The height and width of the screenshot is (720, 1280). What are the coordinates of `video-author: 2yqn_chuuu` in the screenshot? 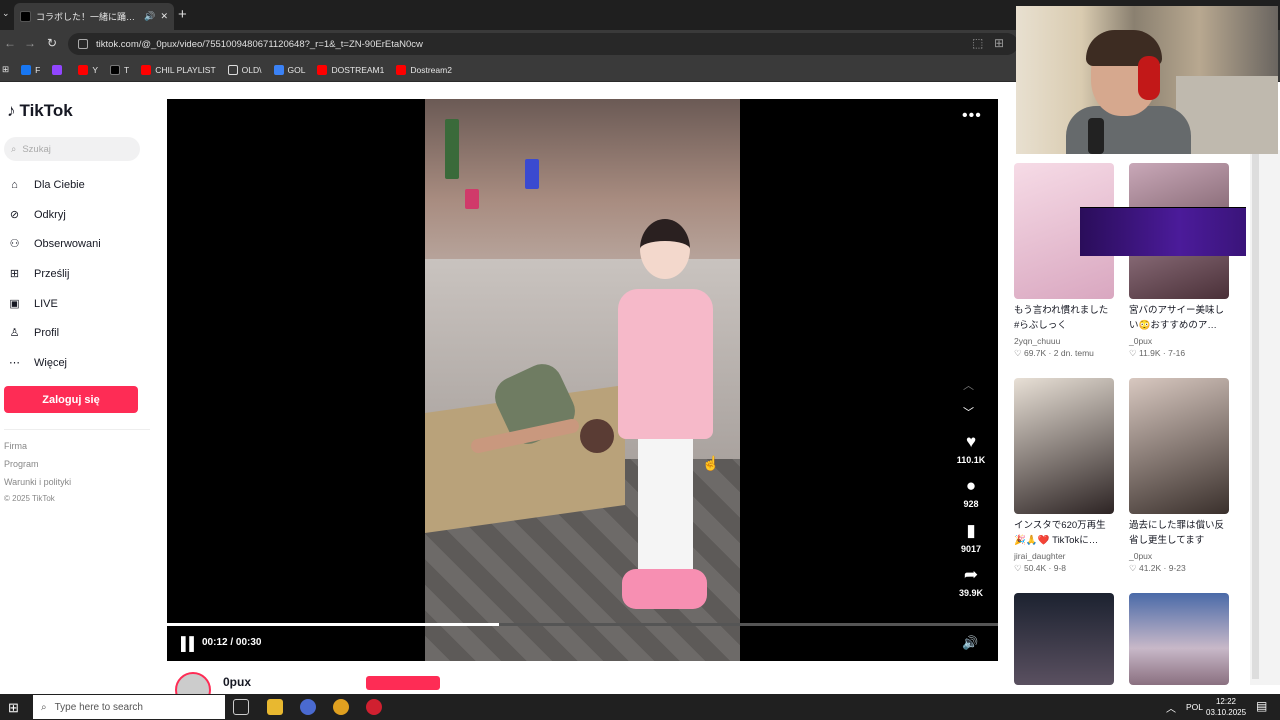 It's located at (1064, 341).